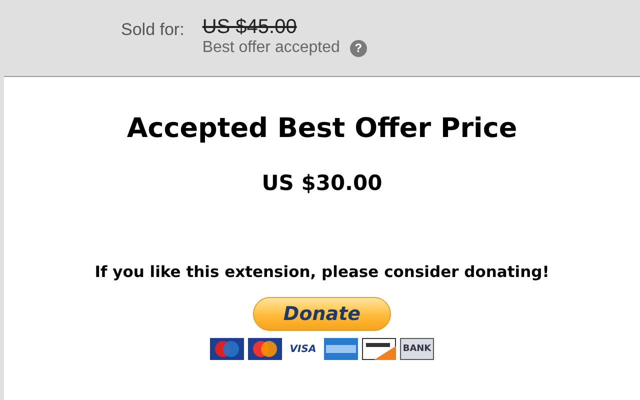  Describe the element at coordinates (152, 30) in the screenshot. I see `sold-label: Sold for:` at that location.